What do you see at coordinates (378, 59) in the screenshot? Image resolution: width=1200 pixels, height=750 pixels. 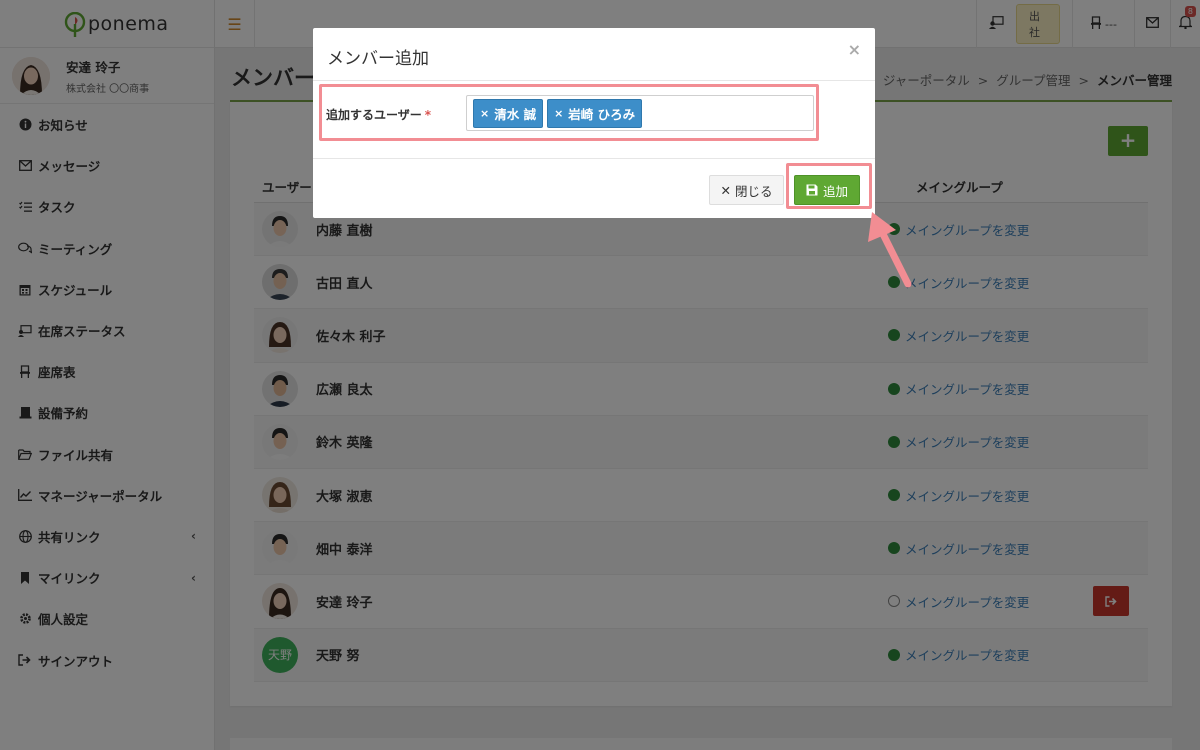 I see `modal-title: メンバー追加` at bounding box center [378, 59].